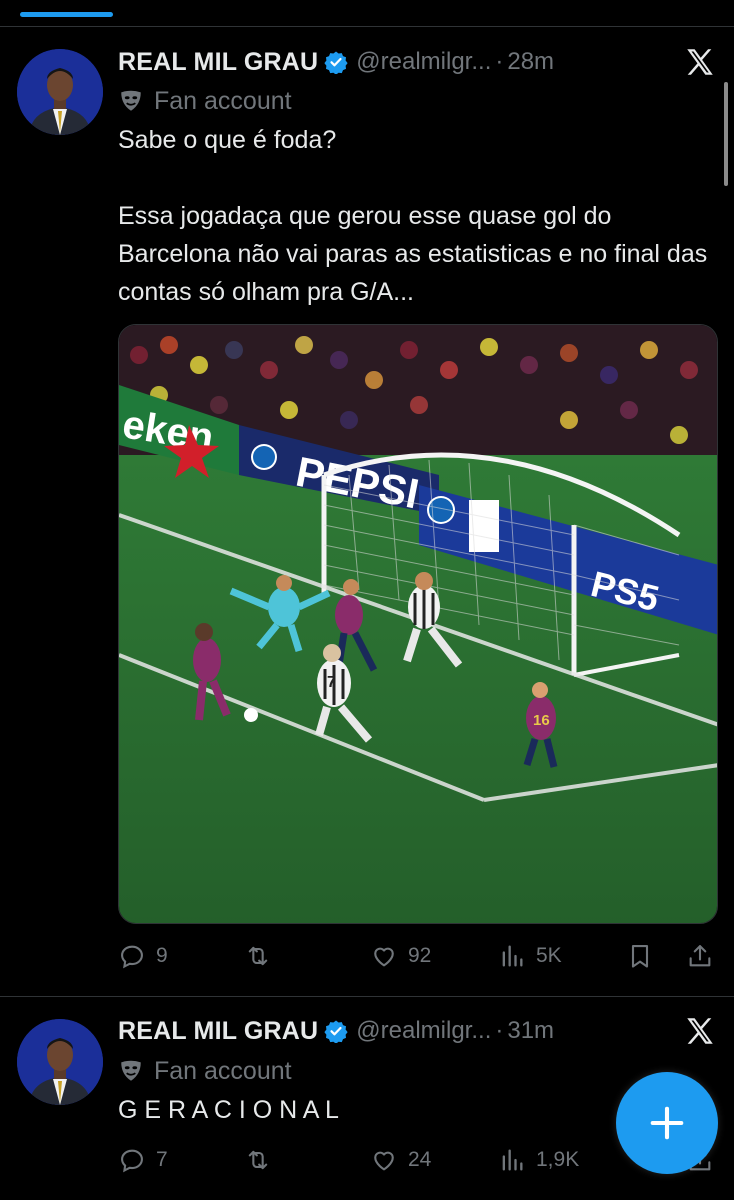 The image size is (734, 1200). Describe the element at coordinates (400, 1160) in the screenshot. I see `like-button: 24` at that location.